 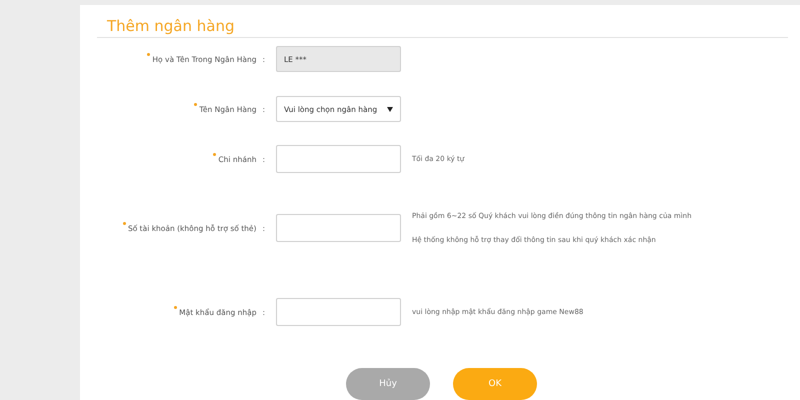 What do you see at coordinates (495, 384) in the screenshot?
I see `ok-button: OK` at bounding box center [495, 384].